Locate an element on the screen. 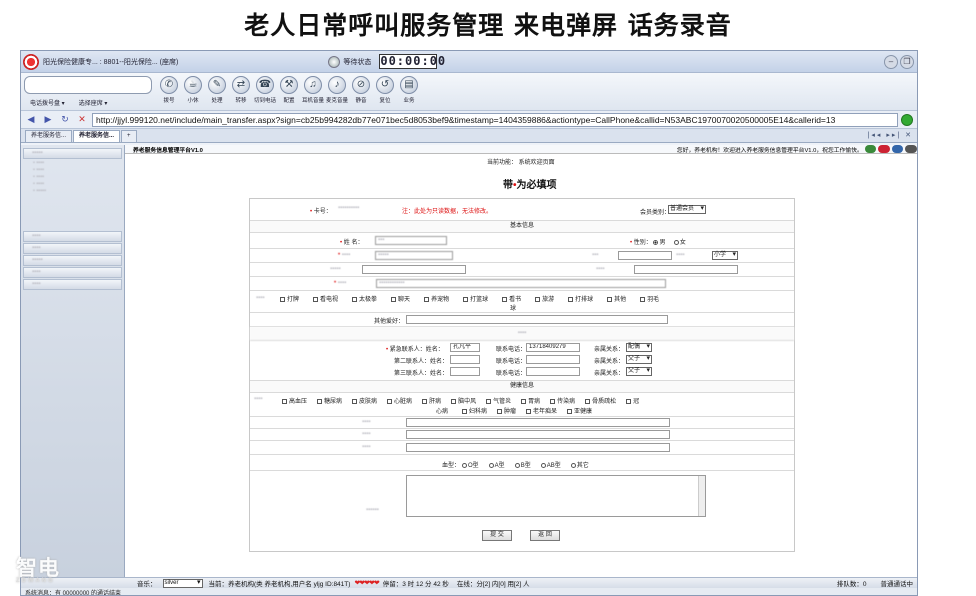  checkbox-option: 胃病 is located at coordinates (530, 401).